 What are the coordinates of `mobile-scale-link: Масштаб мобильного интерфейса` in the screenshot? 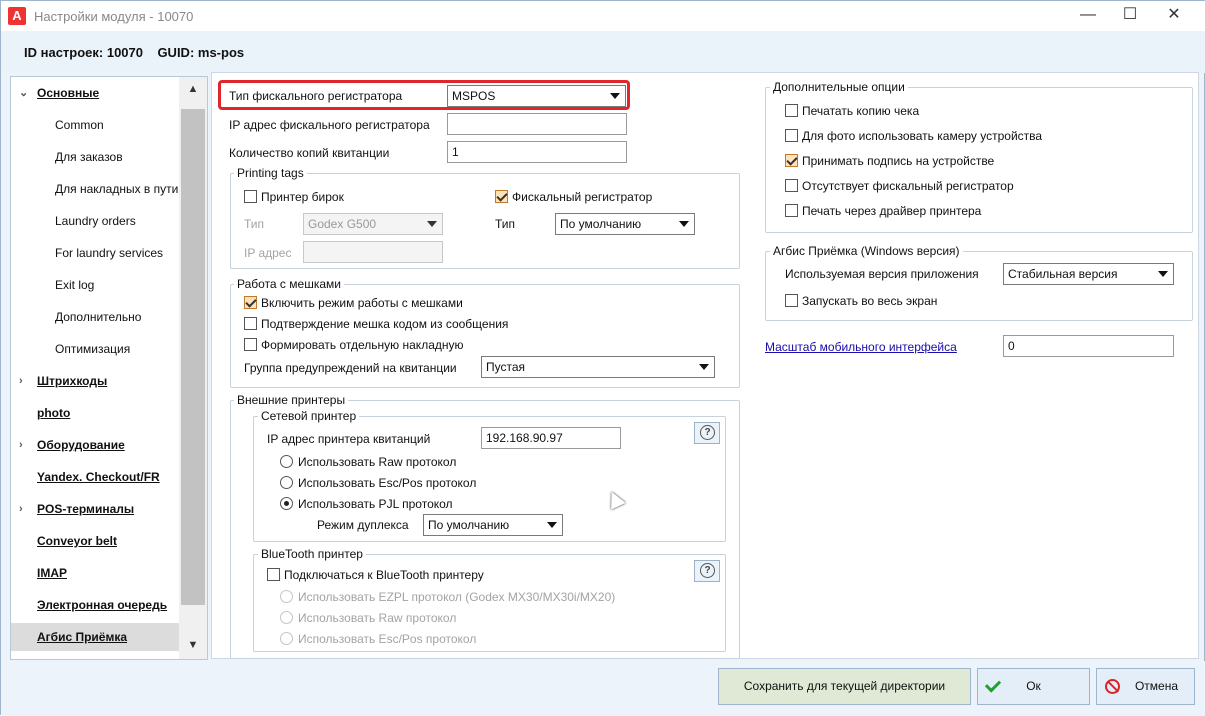 It's located at (861, 347).